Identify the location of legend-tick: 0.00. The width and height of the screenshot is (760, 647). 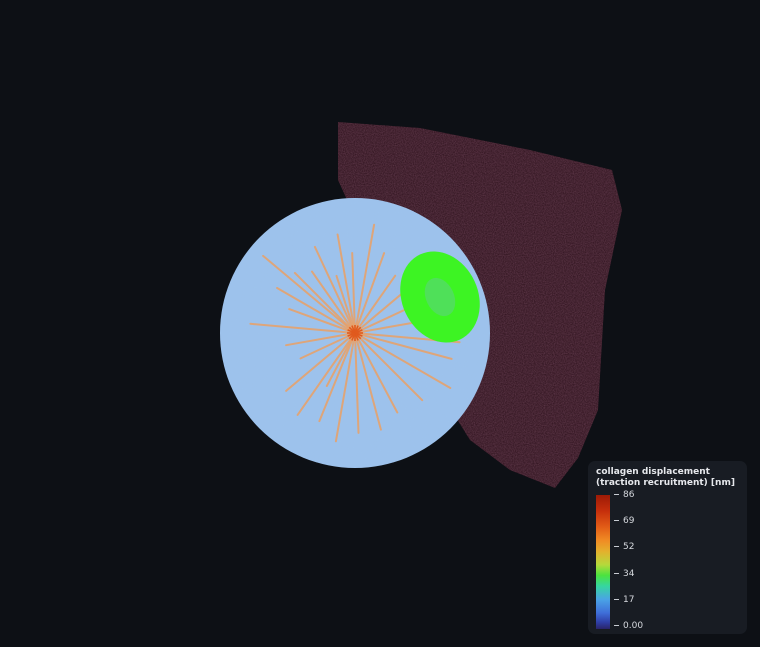
(628, 626).